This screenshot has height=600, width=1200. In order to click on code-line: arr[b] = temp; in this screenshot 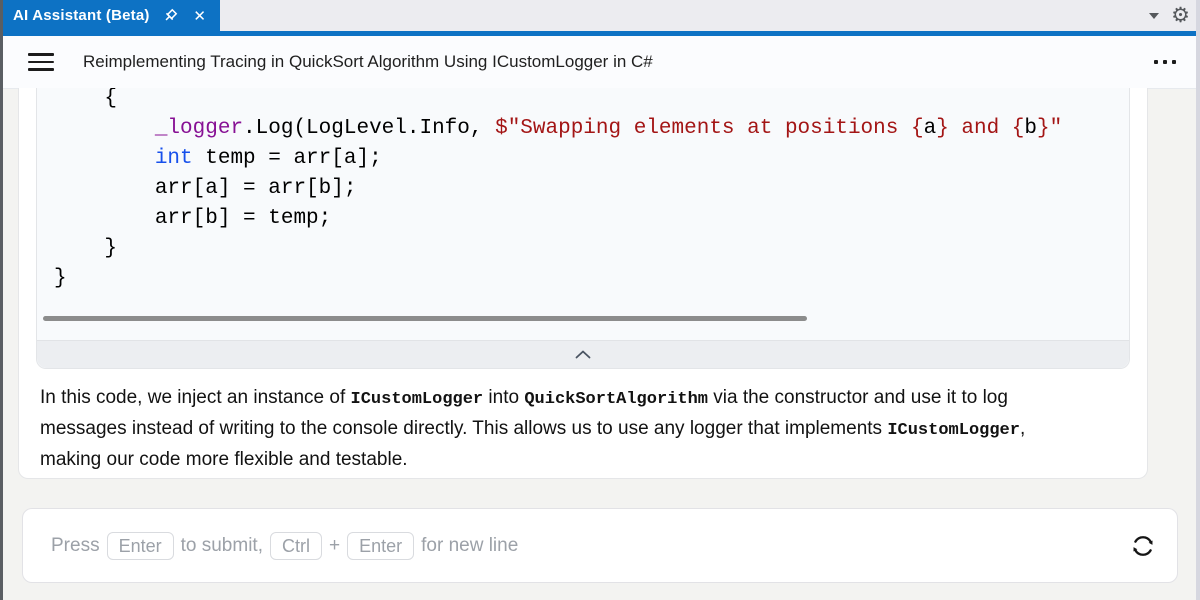, I will do `click(193, 218)`.